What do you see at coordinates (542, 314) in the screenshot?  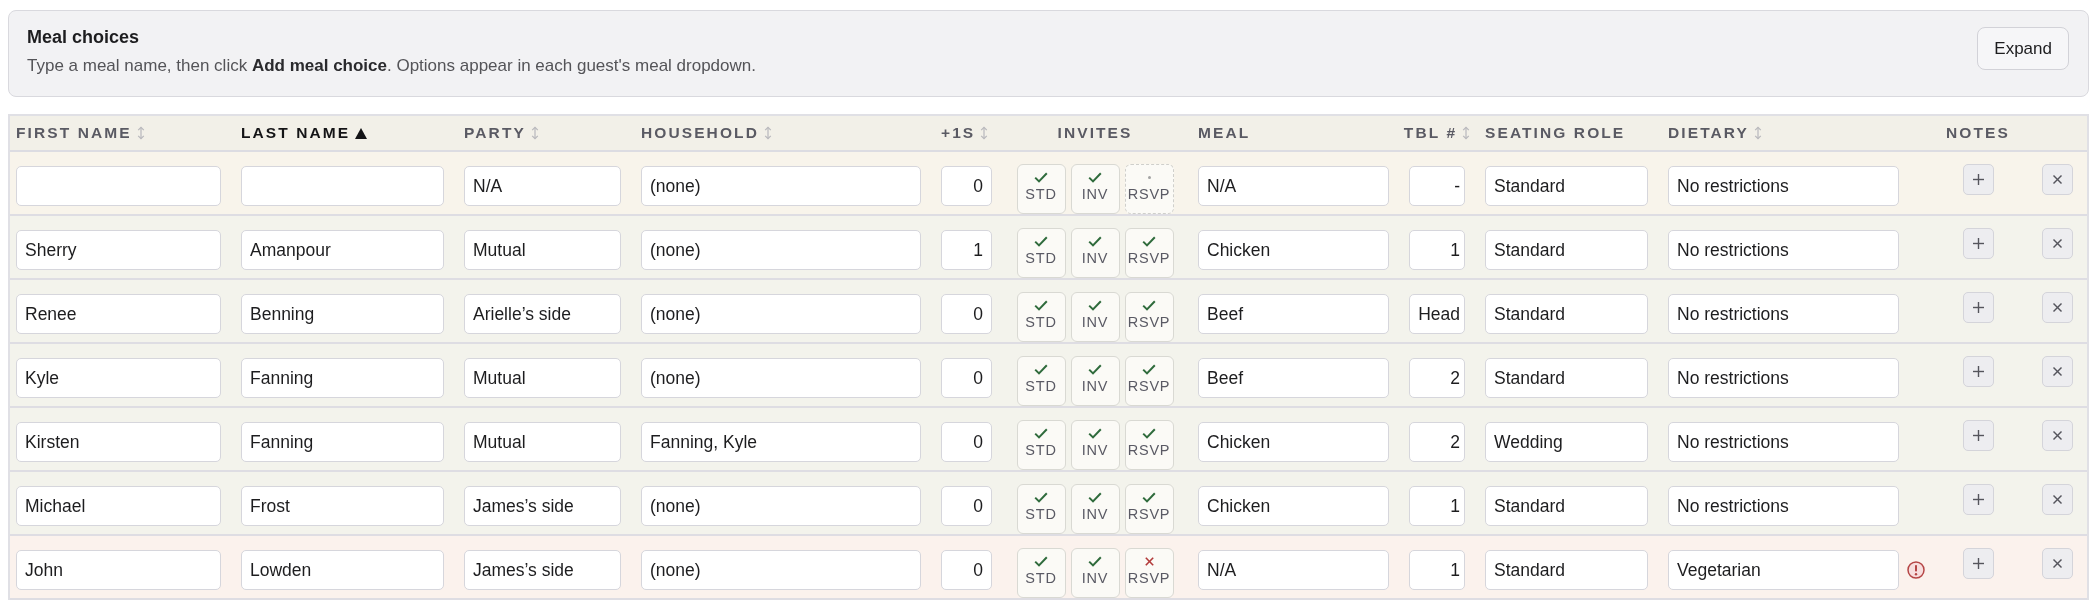 I see `party-field: Arielle’s side` at bounding box center [542, 314].